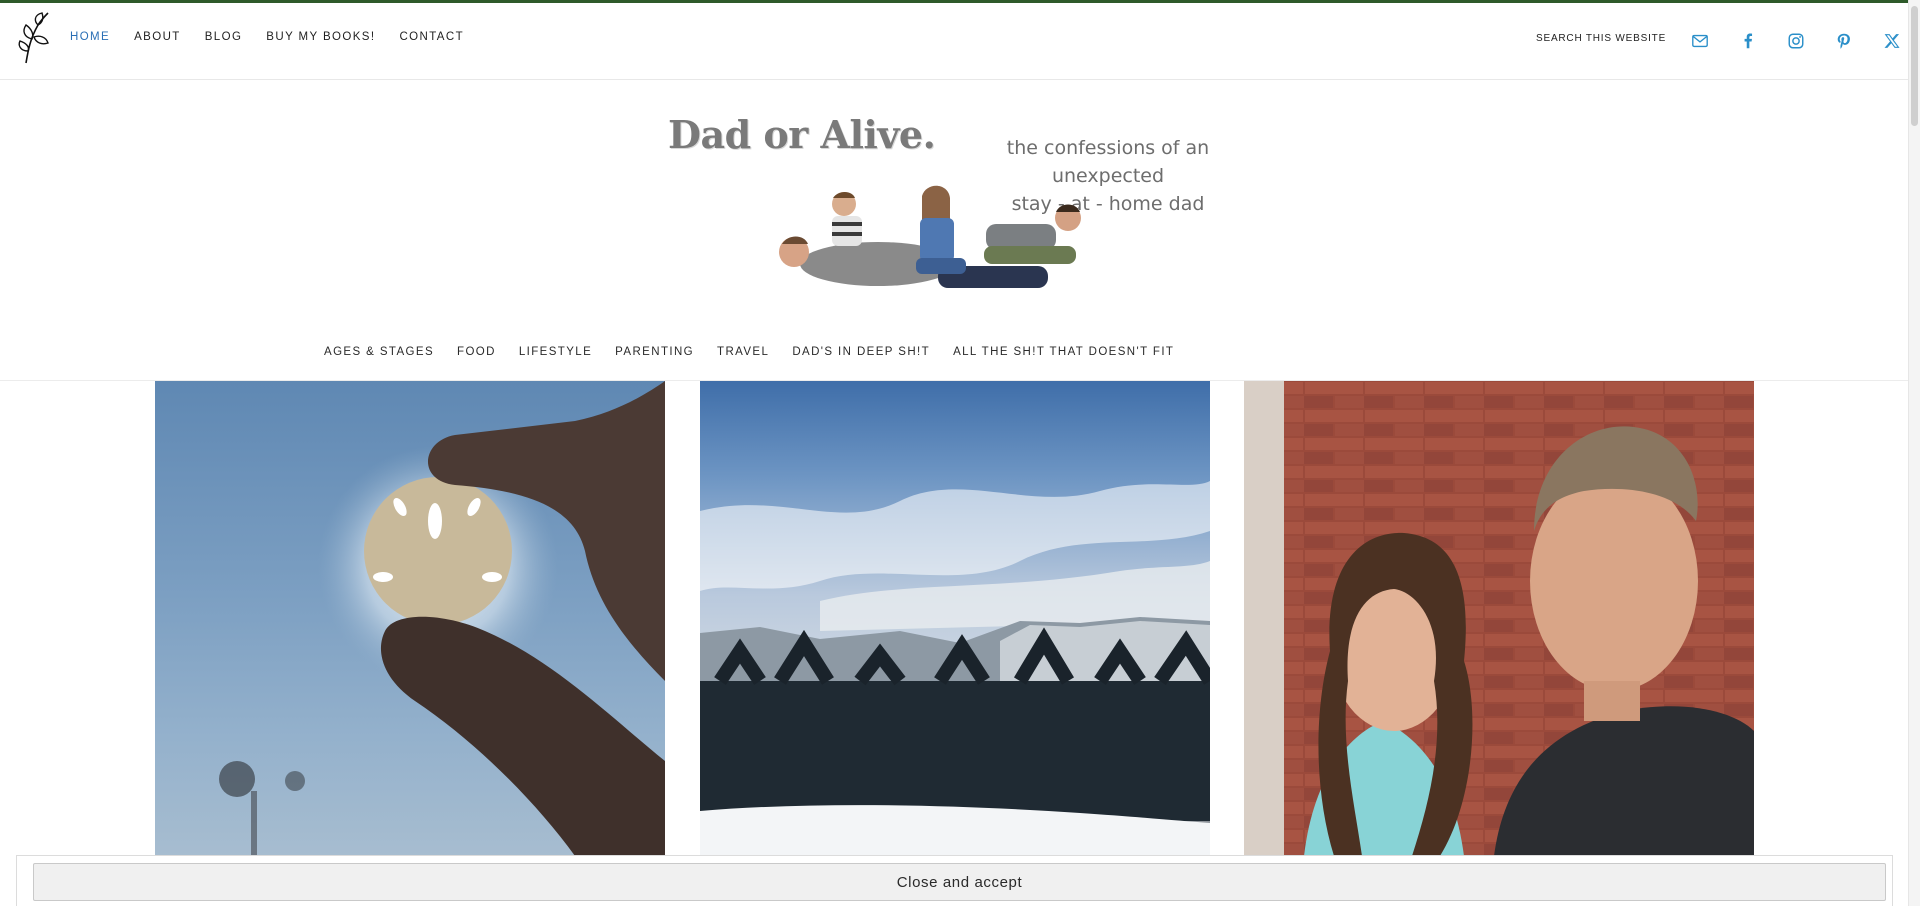 The height and width of the screenshot is (906, 1920). What do you see at coordinates (743, 352) in the screenshot?
I see `category-travel: TRAVEL` at bounding box center [743, 352].